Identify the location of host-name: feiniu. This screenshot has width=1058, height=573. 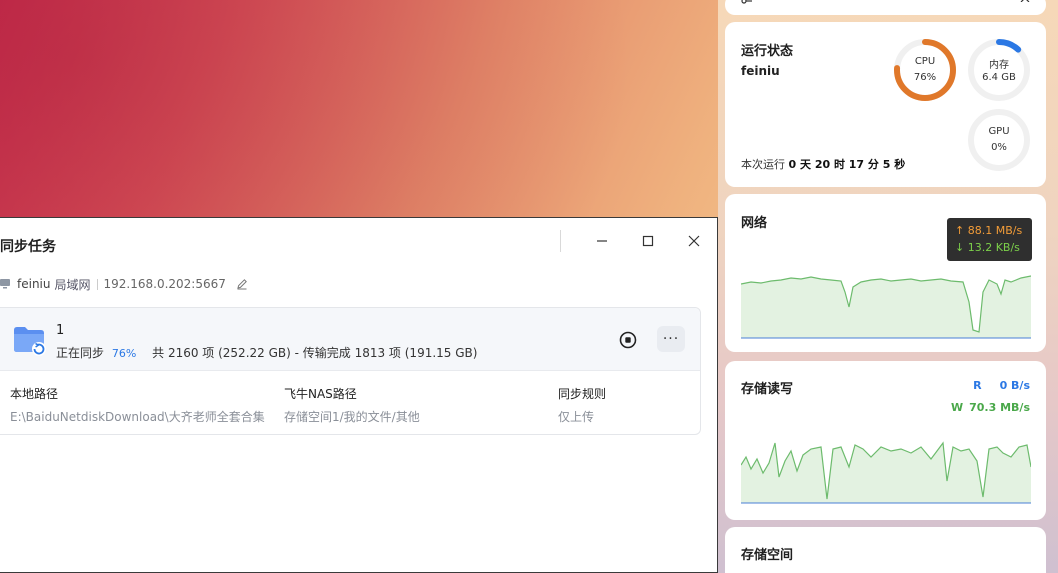
(760, 71).